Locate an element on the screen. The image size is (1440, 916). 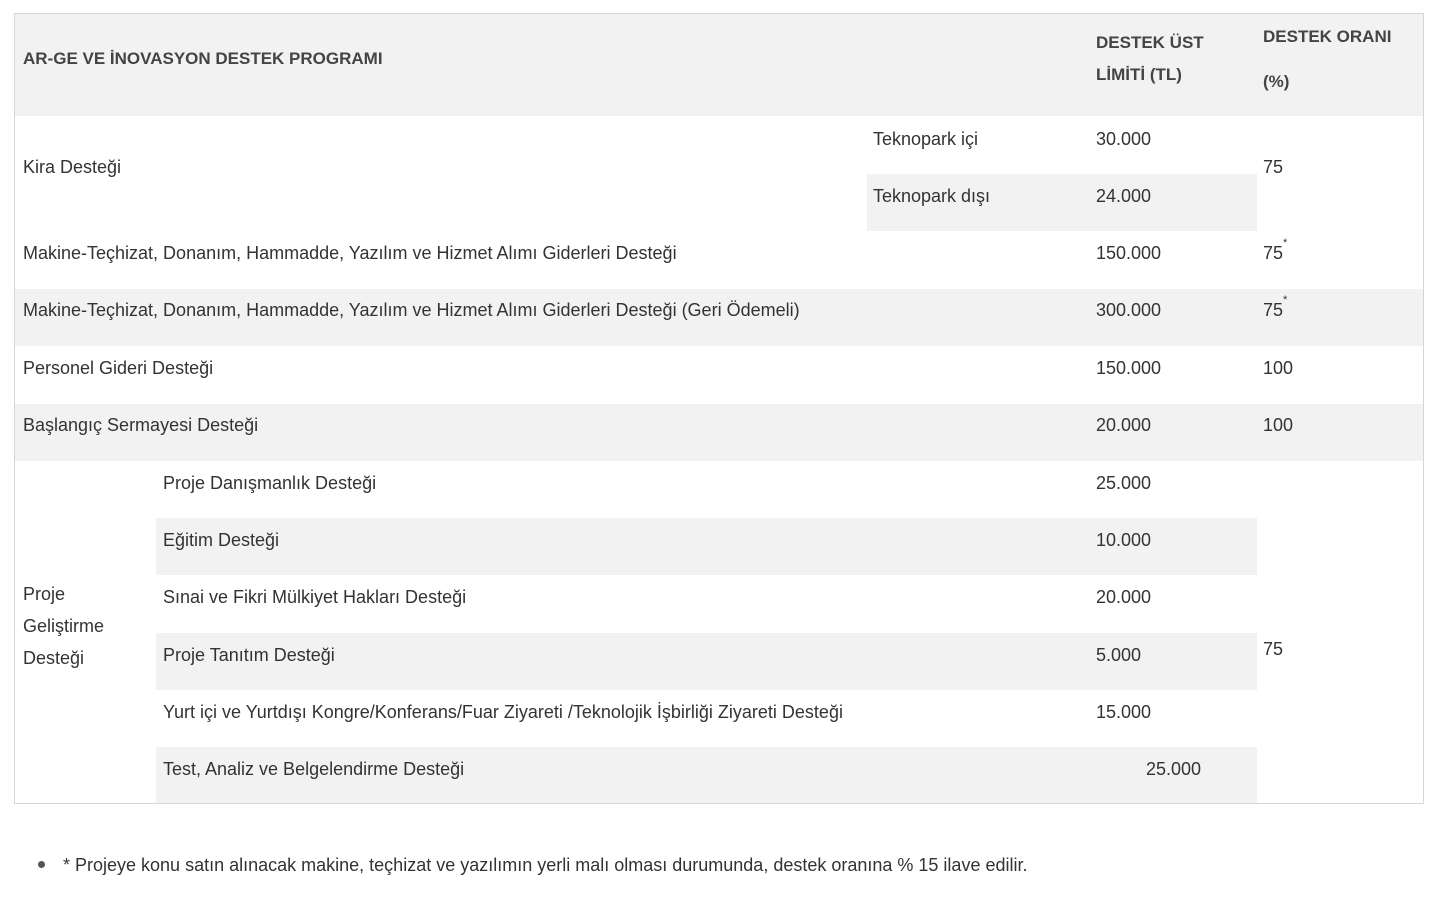
bullet-icon is located at coordinates (41, 864).